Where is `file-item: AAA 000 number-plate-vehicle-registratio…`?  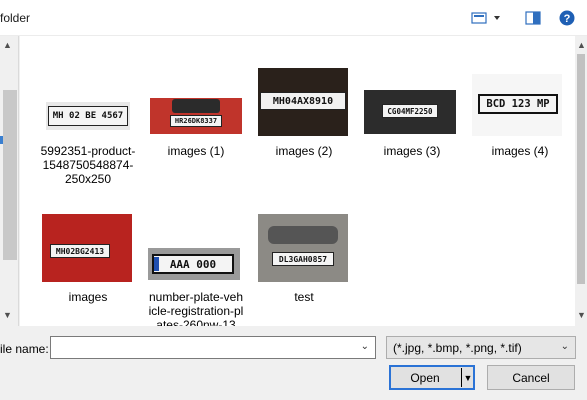 file-item: AAA 000 number-plate-vehicle-registratio… is located at coordinates (196, 270).